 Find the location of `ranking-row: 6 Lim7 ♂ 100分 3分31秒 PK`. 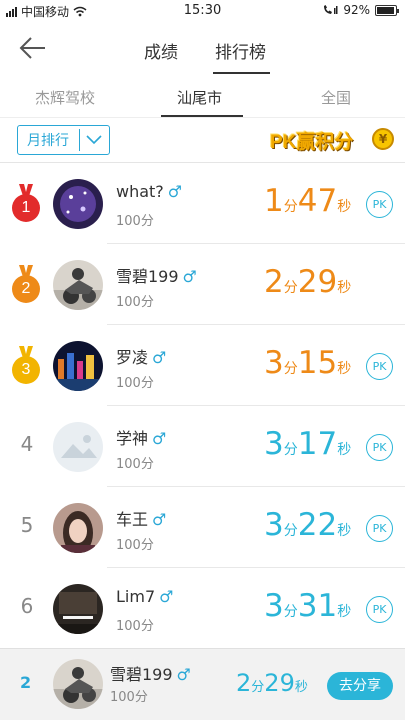

ranking-row: 6 Lim7 ♂ 100分 3分31秒 PK is located at coordinates (202, 608).